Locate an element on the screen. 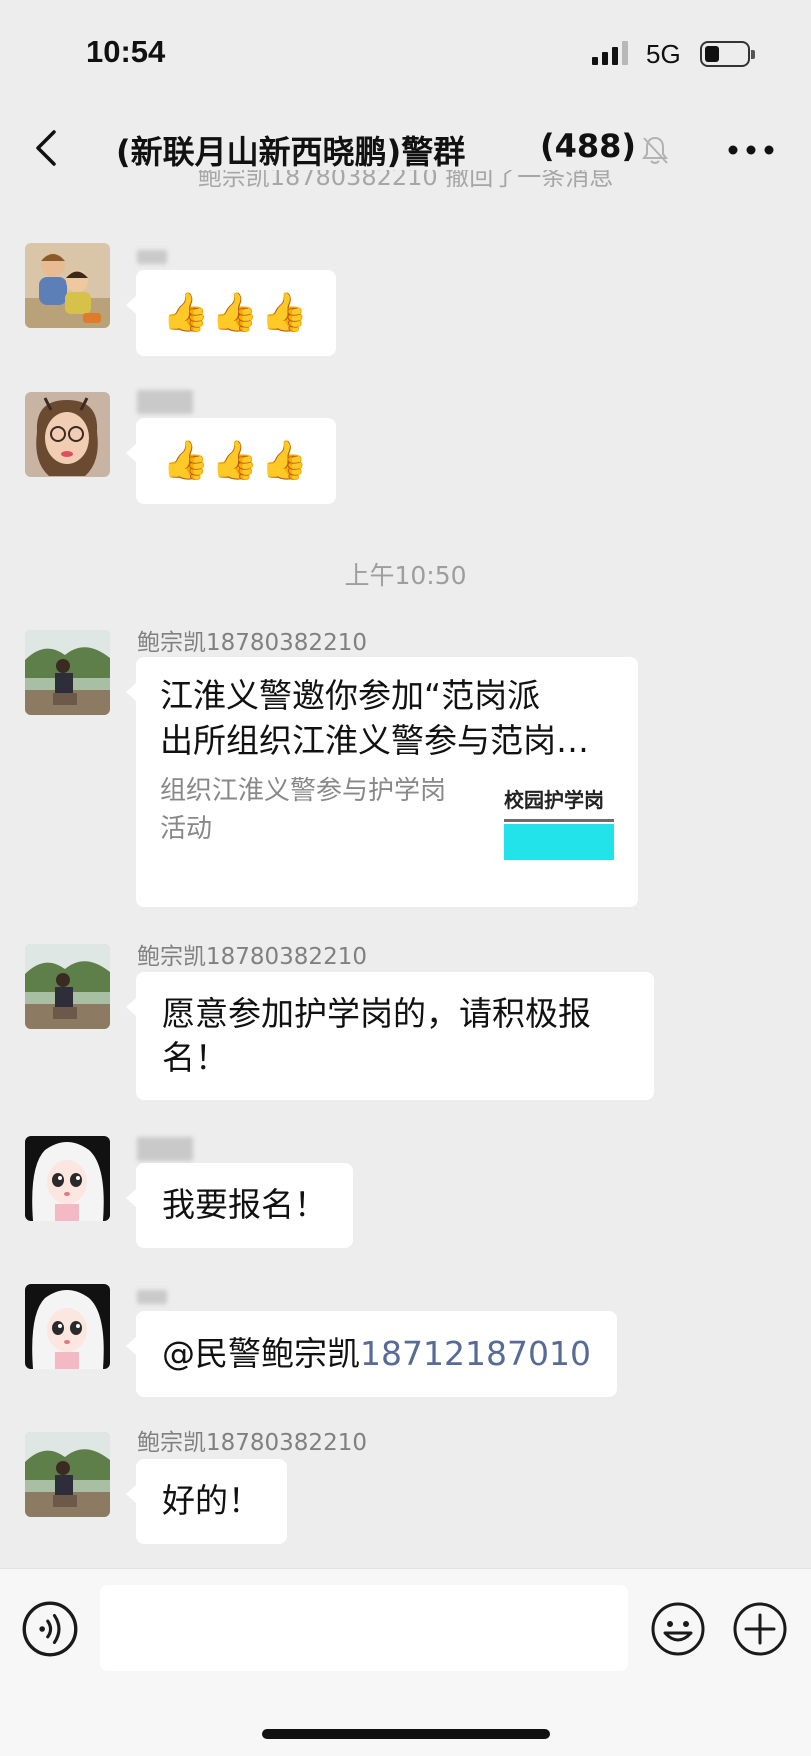 The width and height of the screenshot is (811, 1756). status-bar: 10:54 5G is located at coordinates (405, 55).